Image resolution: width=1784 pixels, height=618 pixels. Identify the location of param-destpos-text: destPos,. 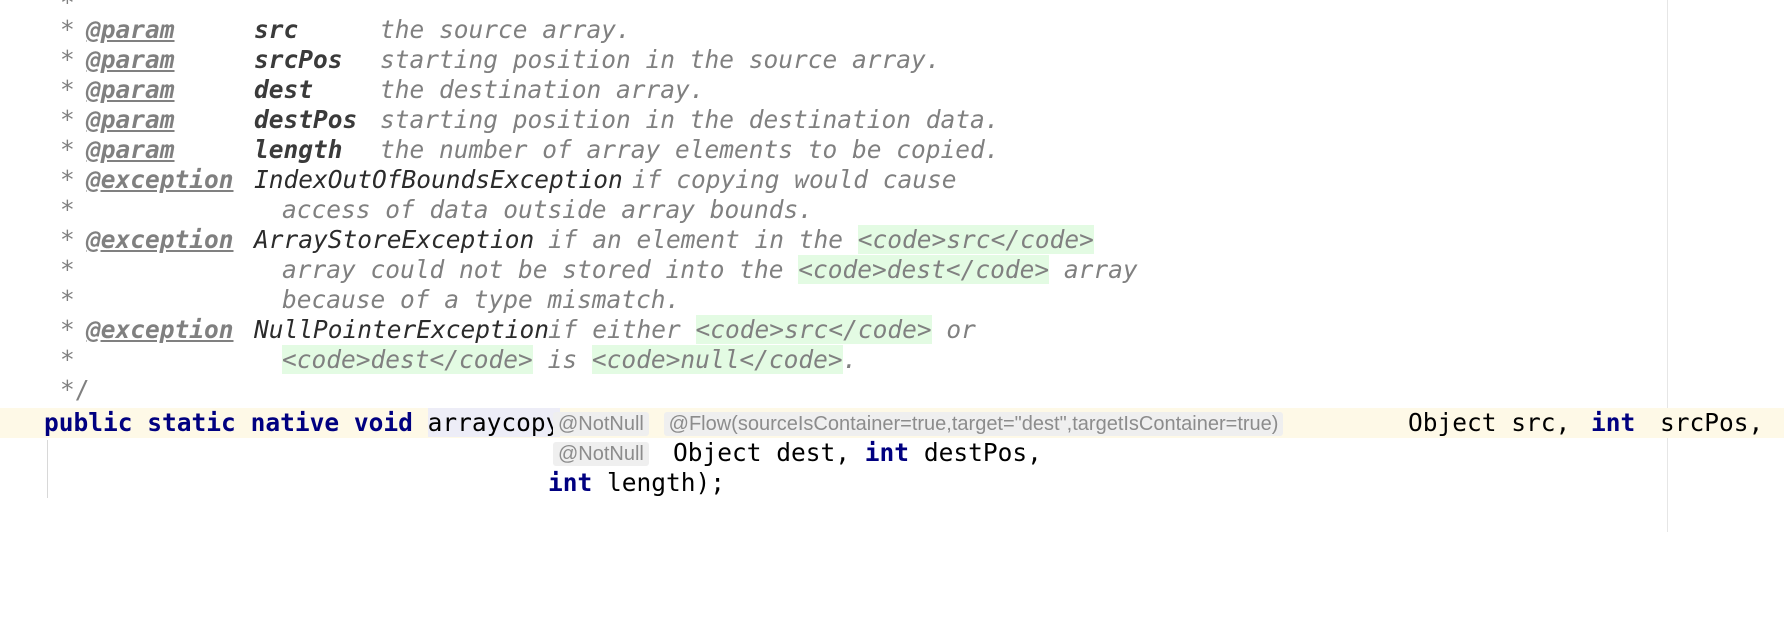
(982, 452).